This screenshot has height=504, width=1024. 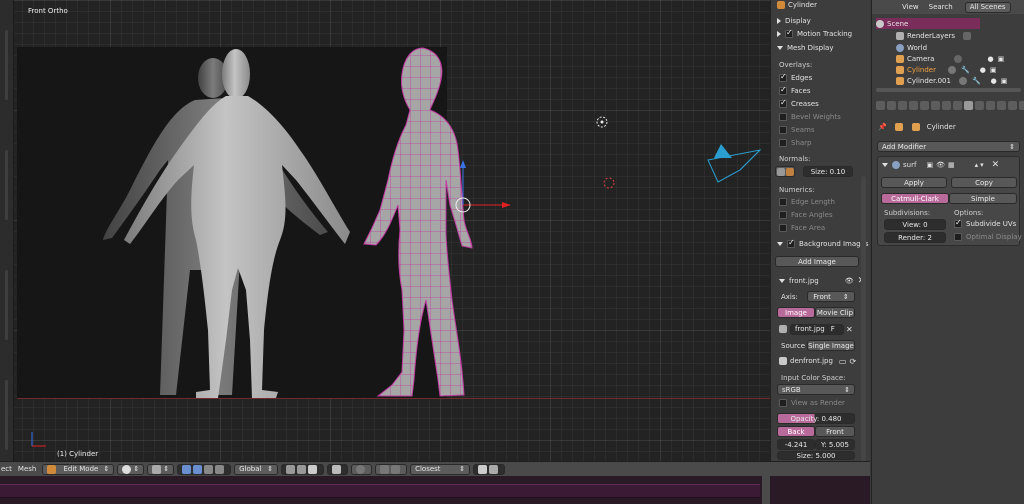 I want to click on render-levels-field: Render: 2, so click(x=915, y=237).